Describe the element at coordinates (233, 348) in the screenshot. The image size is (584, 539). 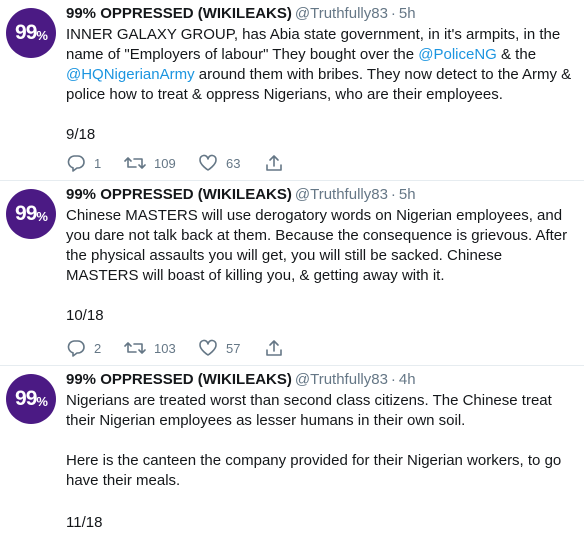
I see `like-count: 57` at that location.